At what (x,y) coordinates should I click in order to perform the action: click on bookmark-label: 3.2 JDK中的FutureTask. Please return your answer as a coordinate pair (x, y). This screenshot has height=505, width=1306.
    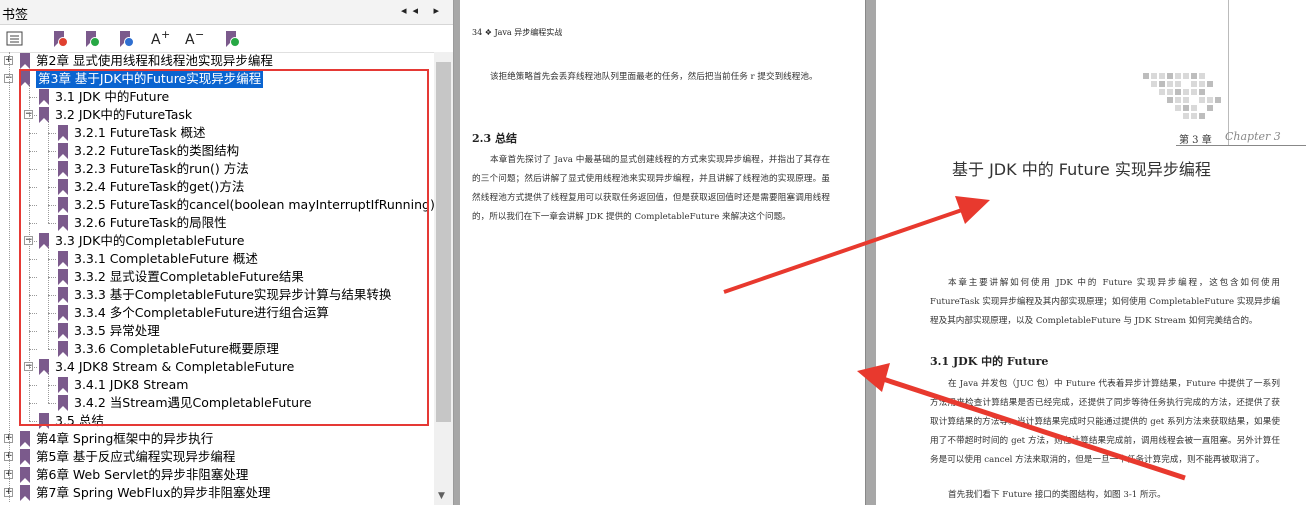
    Looking at the image, I should click on (124, 114).